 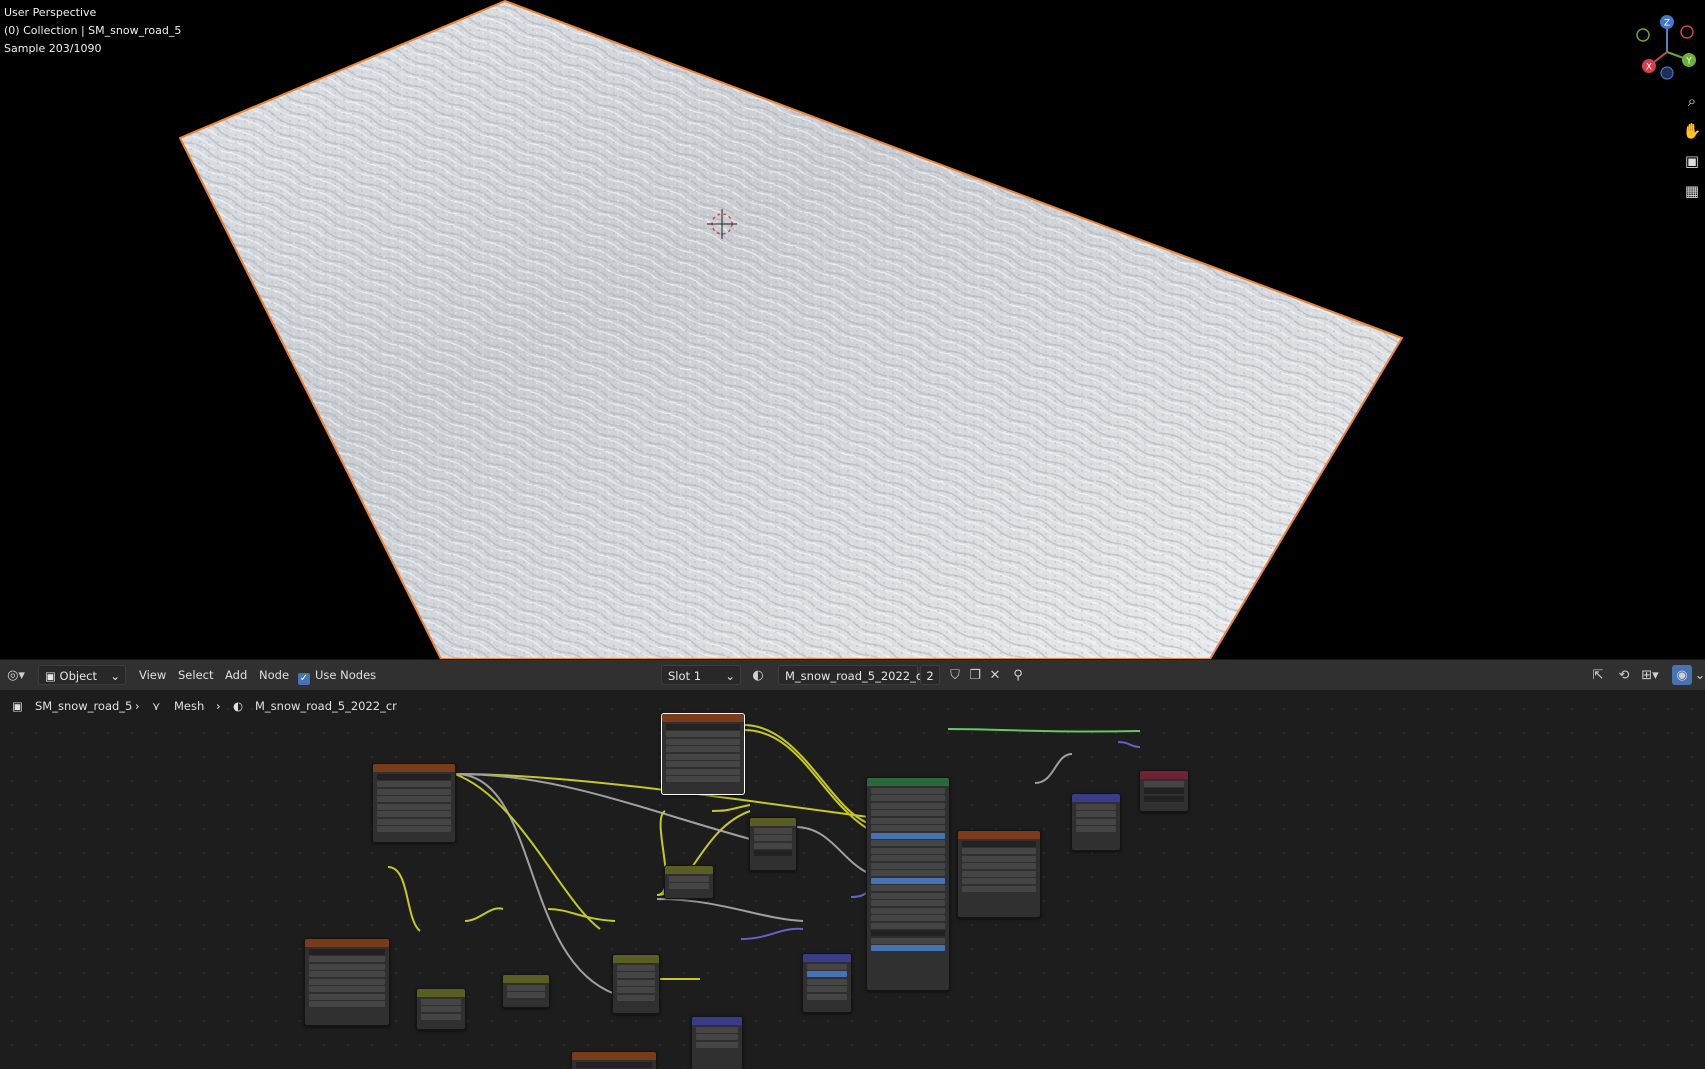 What do you see at coordinates (827, 983) in the screenshot?
I see `bump-node` at bounding box center [827, 983].